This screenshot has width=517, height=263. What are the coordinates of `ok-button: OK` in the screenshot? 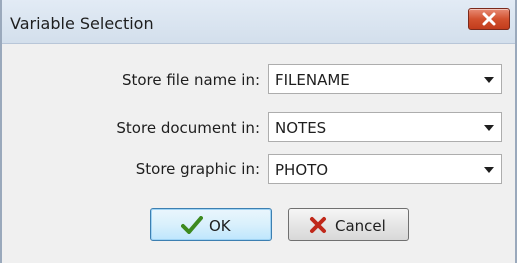 It's located at (211, 224).